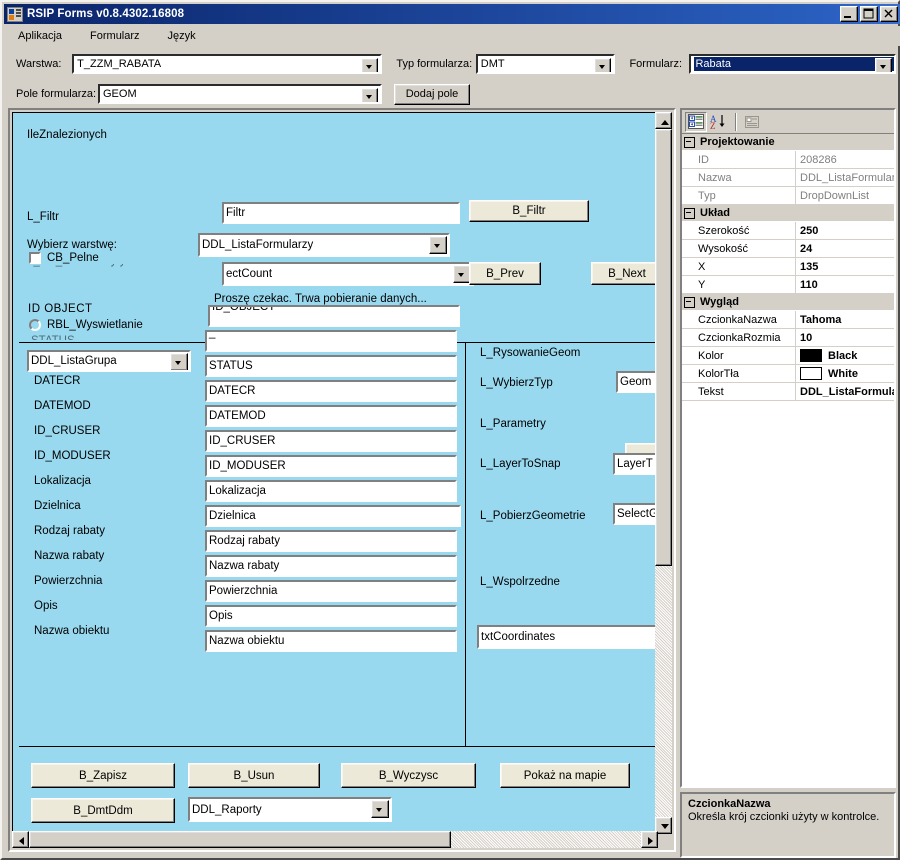 The height and width of the screenshot is (860, 900). What do you see at coordinates (57, 381) in the screenshot?
I see `label-datecr: DATECR` at bounding box center [57, 381].